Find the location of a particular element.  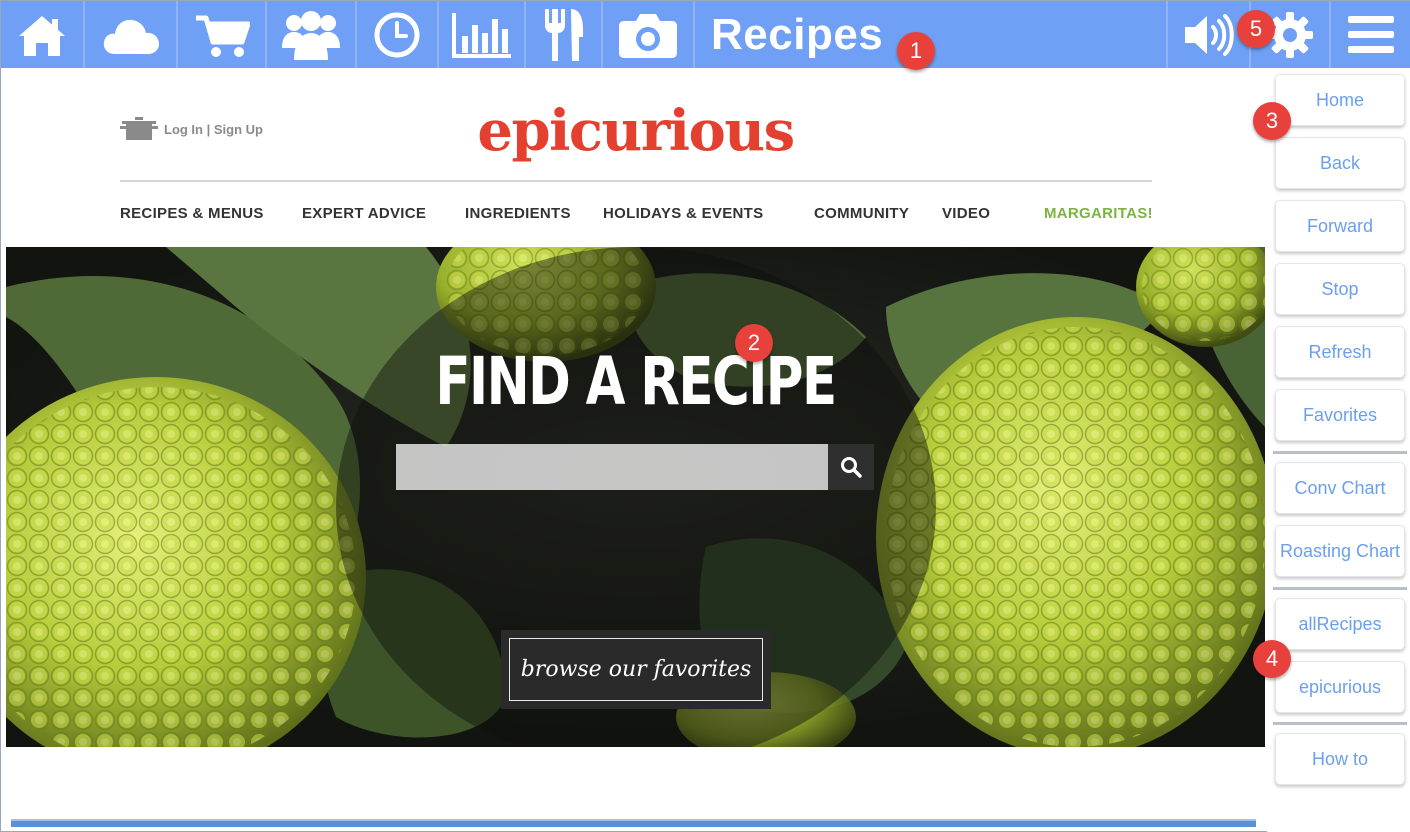

sidebar-back-button: Back is located at coordinates (1340, 163).